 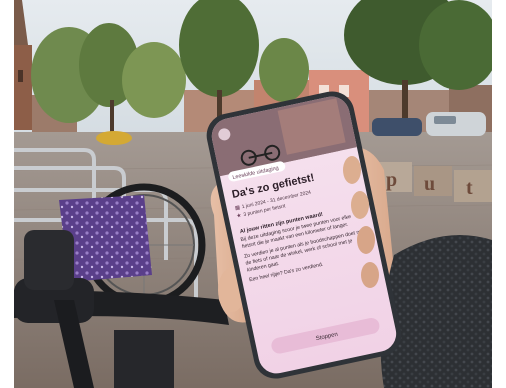 I want to click on street-letter-p: p, so click(x=391, y=180).